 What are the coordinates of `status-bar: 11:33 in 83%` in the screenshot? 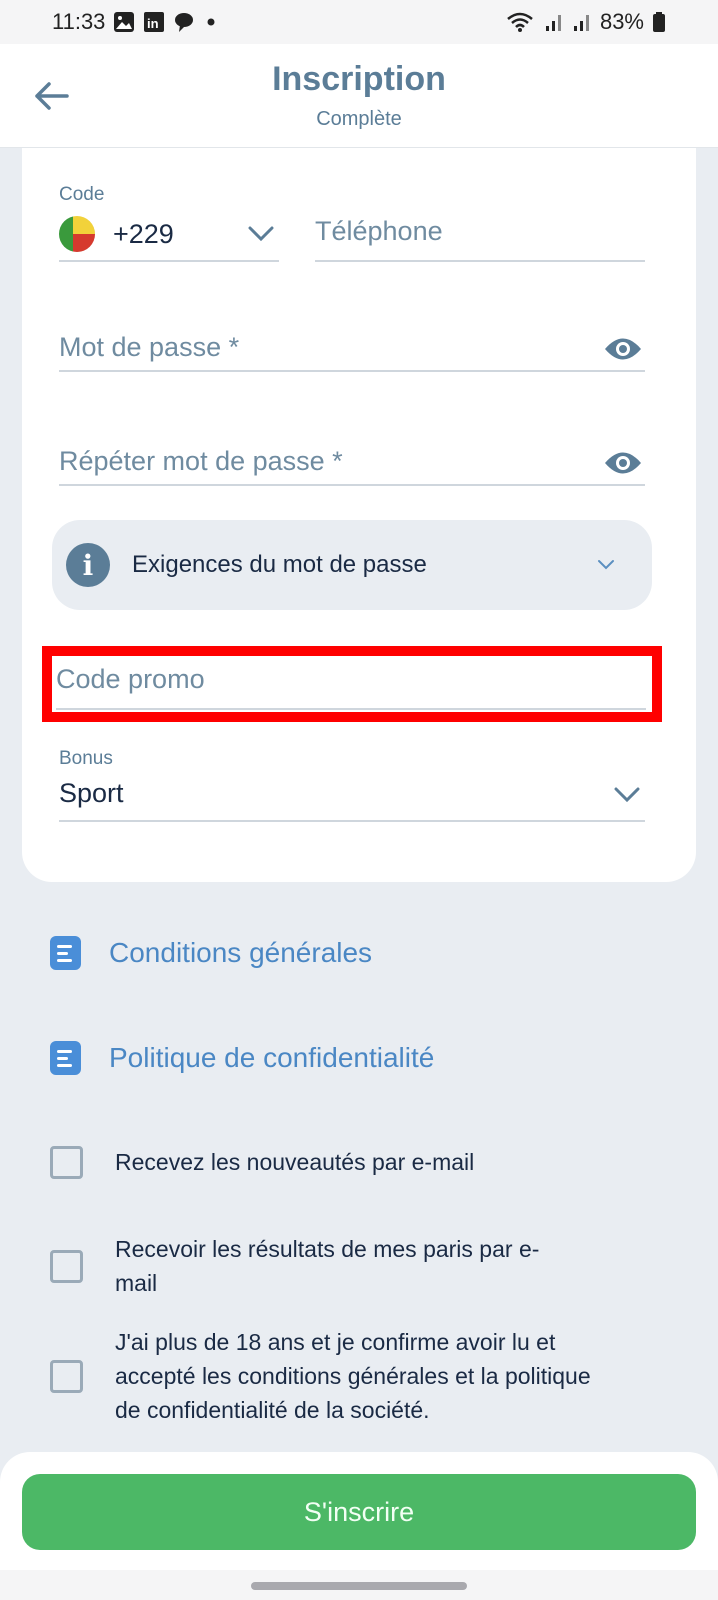 It's located at (359, 22).